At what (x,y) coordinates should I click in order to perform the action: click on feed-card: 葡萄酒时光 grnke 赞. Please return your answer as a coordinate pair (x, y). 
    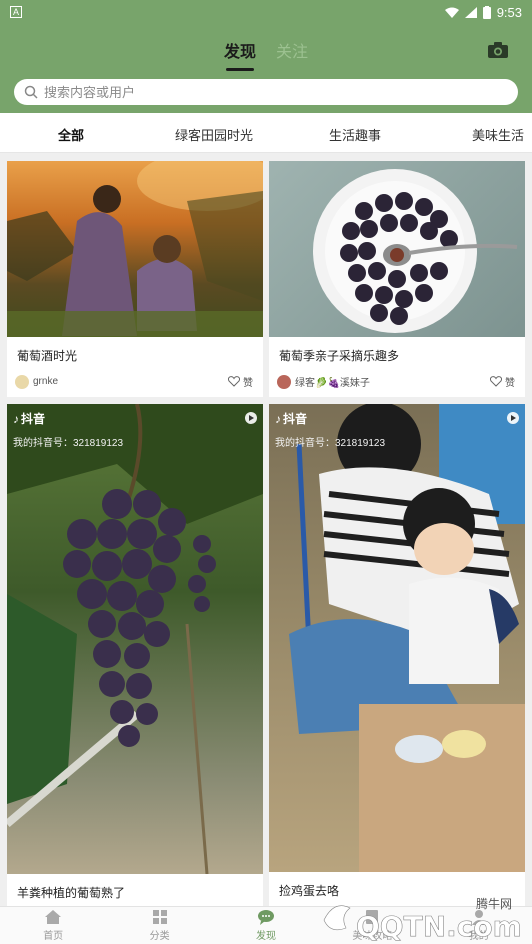
    Looking at the image, I should click on (135, 279).